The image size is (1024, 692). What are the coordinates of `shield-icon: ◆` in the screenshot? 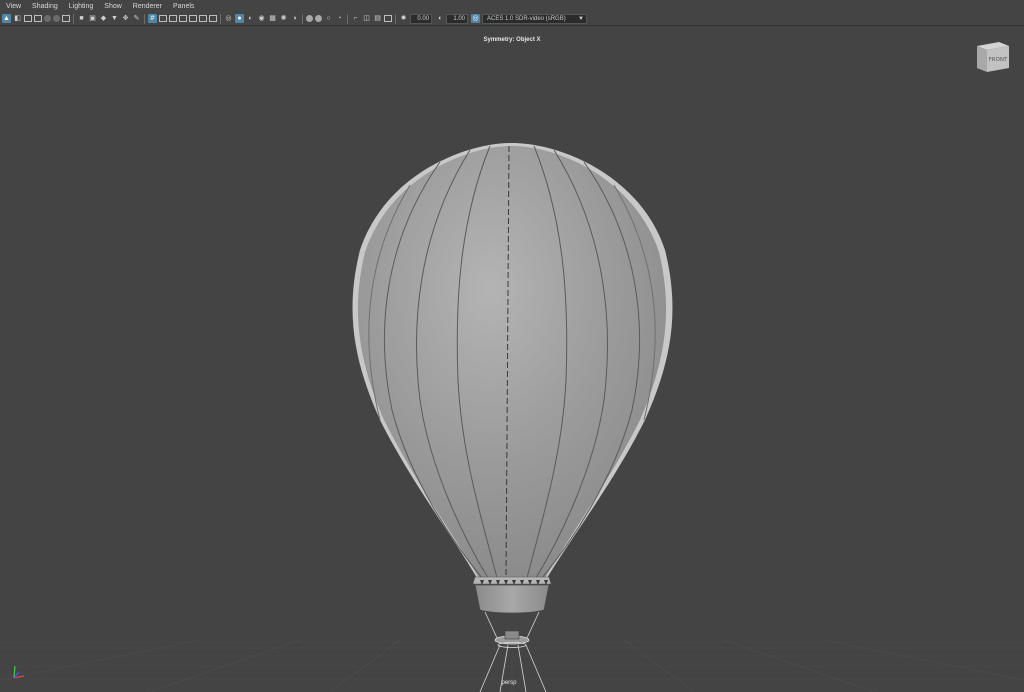 It's located at (103, 18).